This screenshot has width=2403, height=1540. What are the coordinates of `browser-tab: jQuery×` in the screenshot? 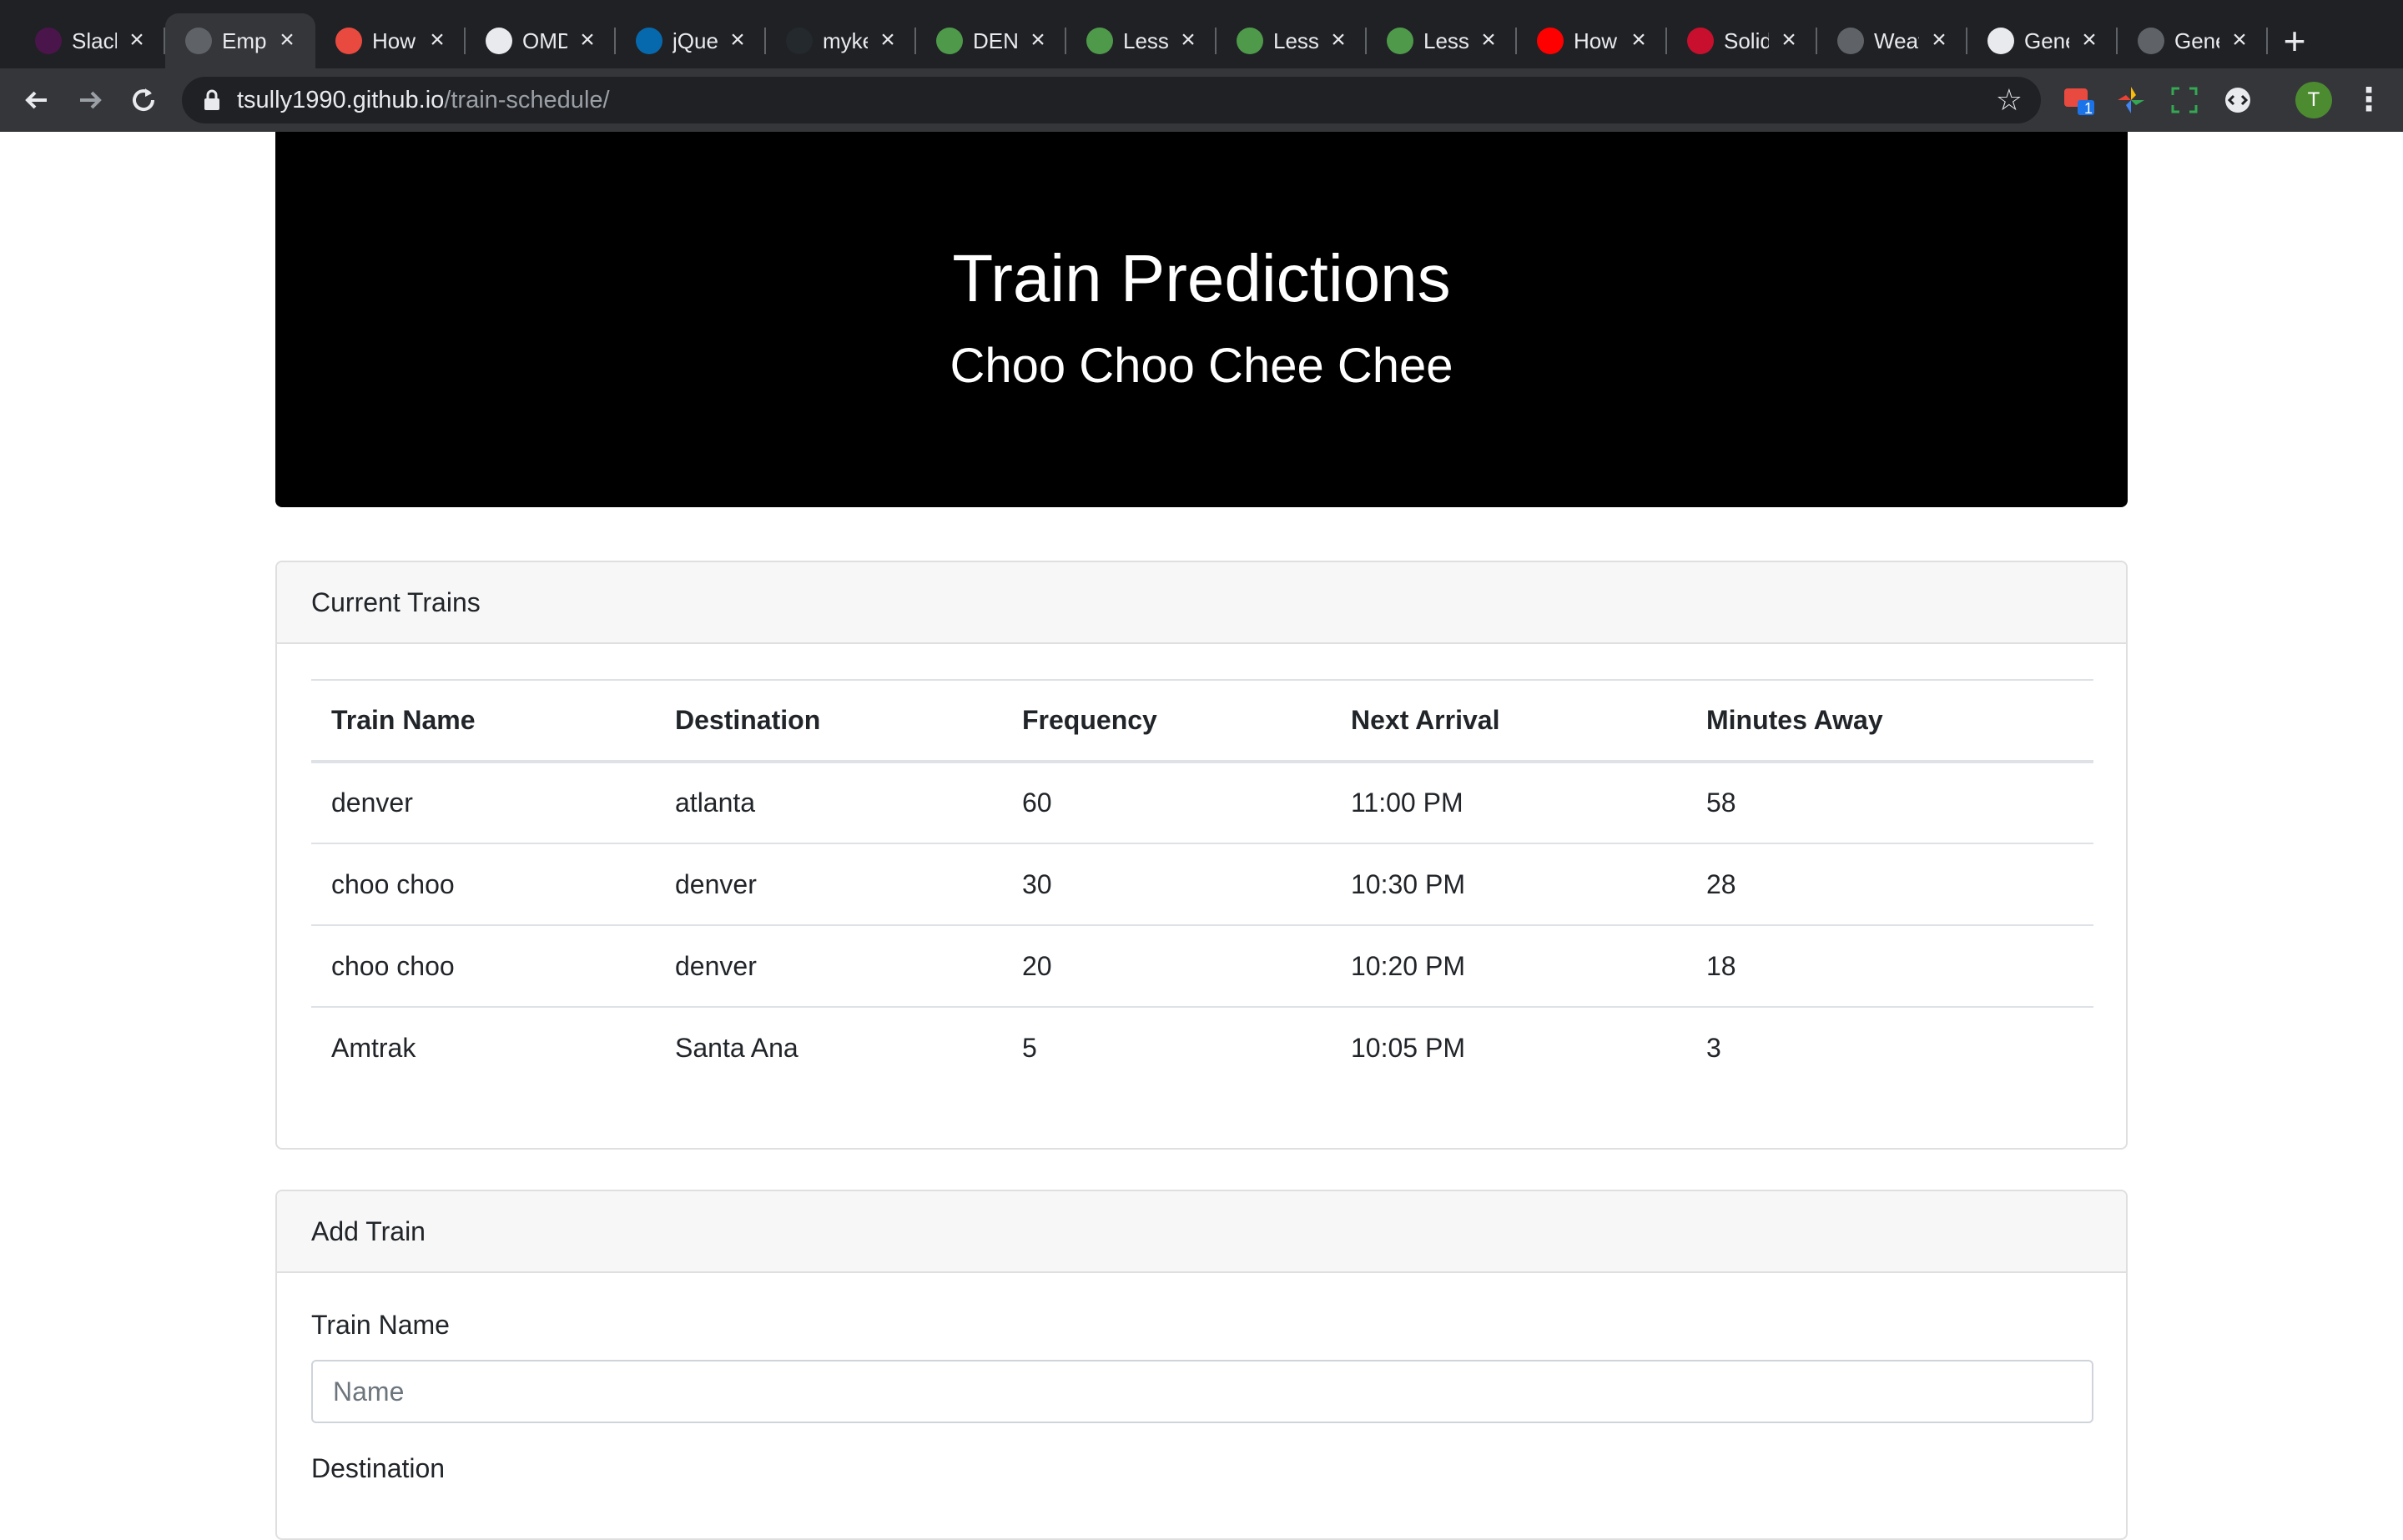 It's located at (691, 40).